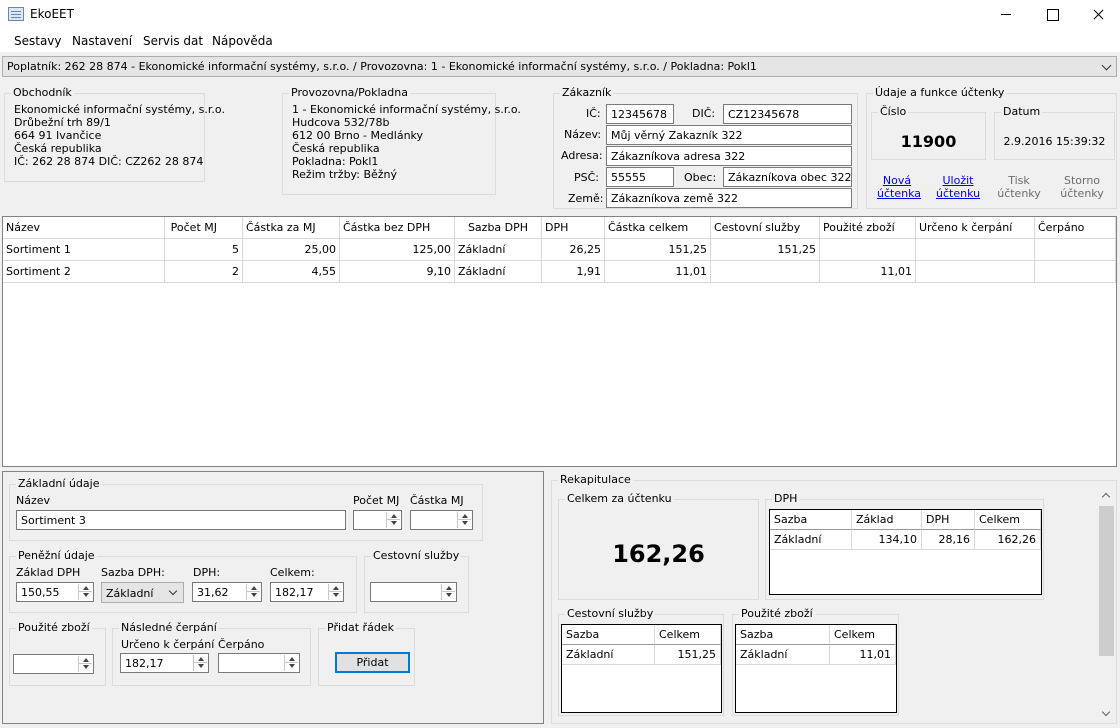  I want to click on table-cell: 162,26, so click(1008, 540).